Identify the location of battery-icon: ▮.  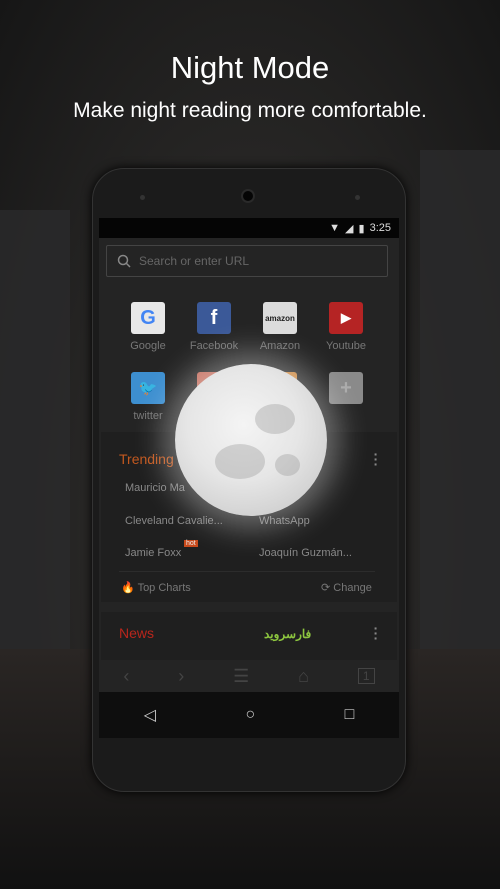
(361, 228).